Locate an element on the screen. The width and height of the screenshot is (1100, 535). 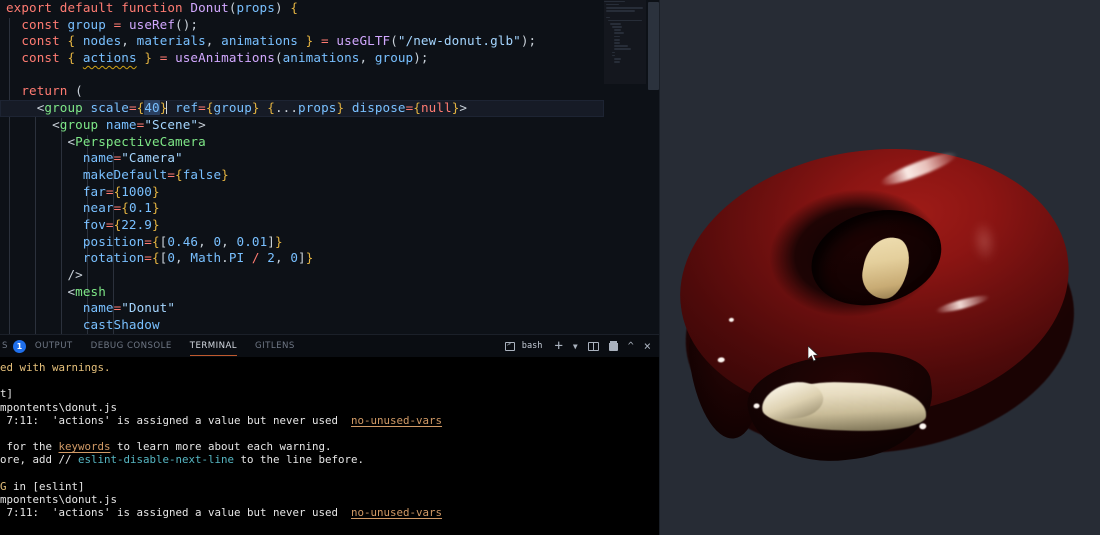
code-line: position={[0.46, 0, 0.01]} is located at coordinates (302, 242).